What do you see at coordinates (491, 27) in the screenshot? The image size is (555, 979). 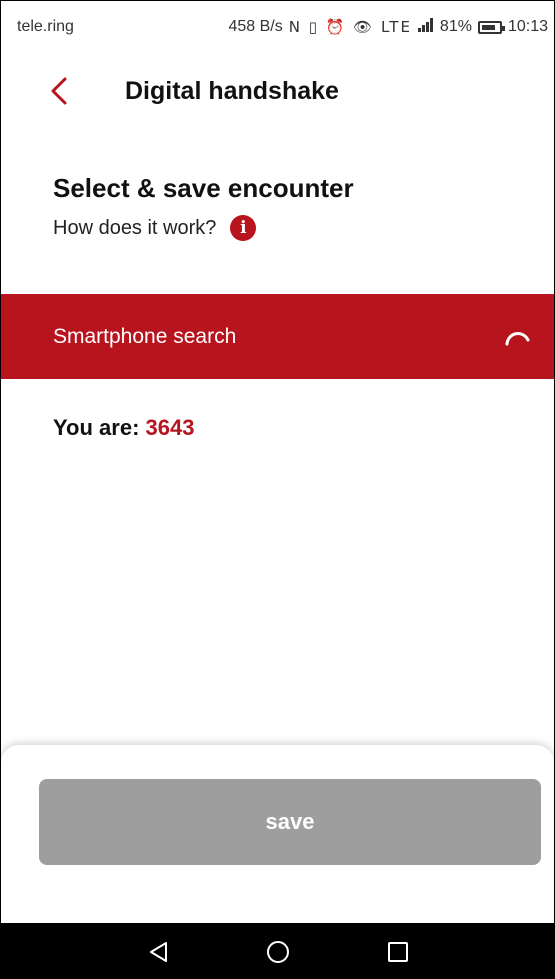 I see `battery-icon` at bounding box center [491, 27].